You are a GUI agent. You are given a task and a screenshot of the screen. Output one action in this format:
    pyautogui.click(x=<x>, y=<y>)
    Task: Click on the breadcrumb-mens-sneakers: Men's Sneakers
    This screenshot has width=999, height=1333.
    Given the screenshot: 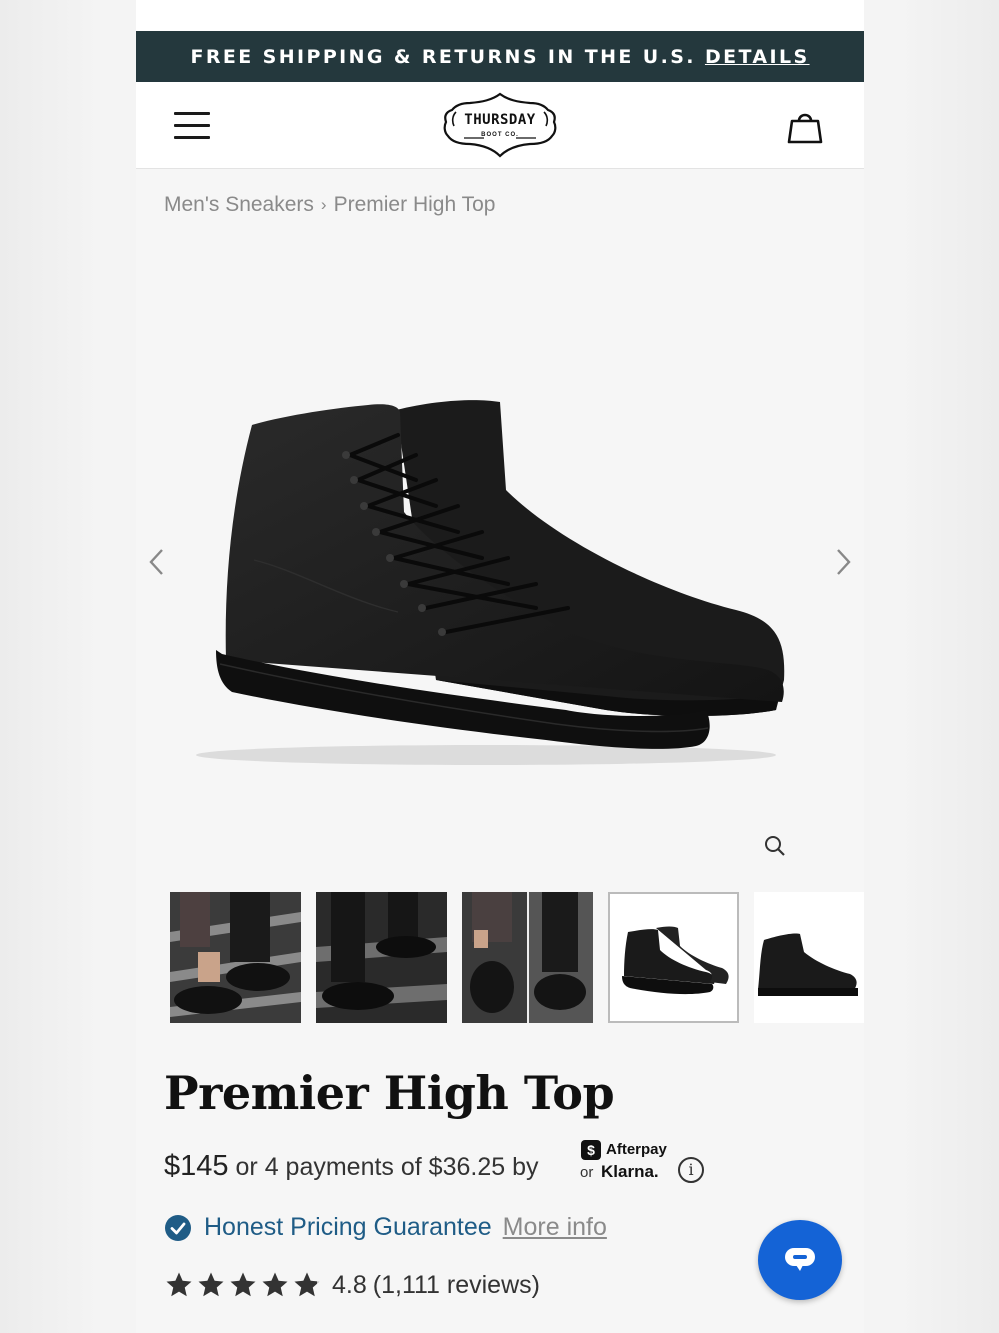 What is the action you would take?
    pyautogui.click(x=239, y=205)
    